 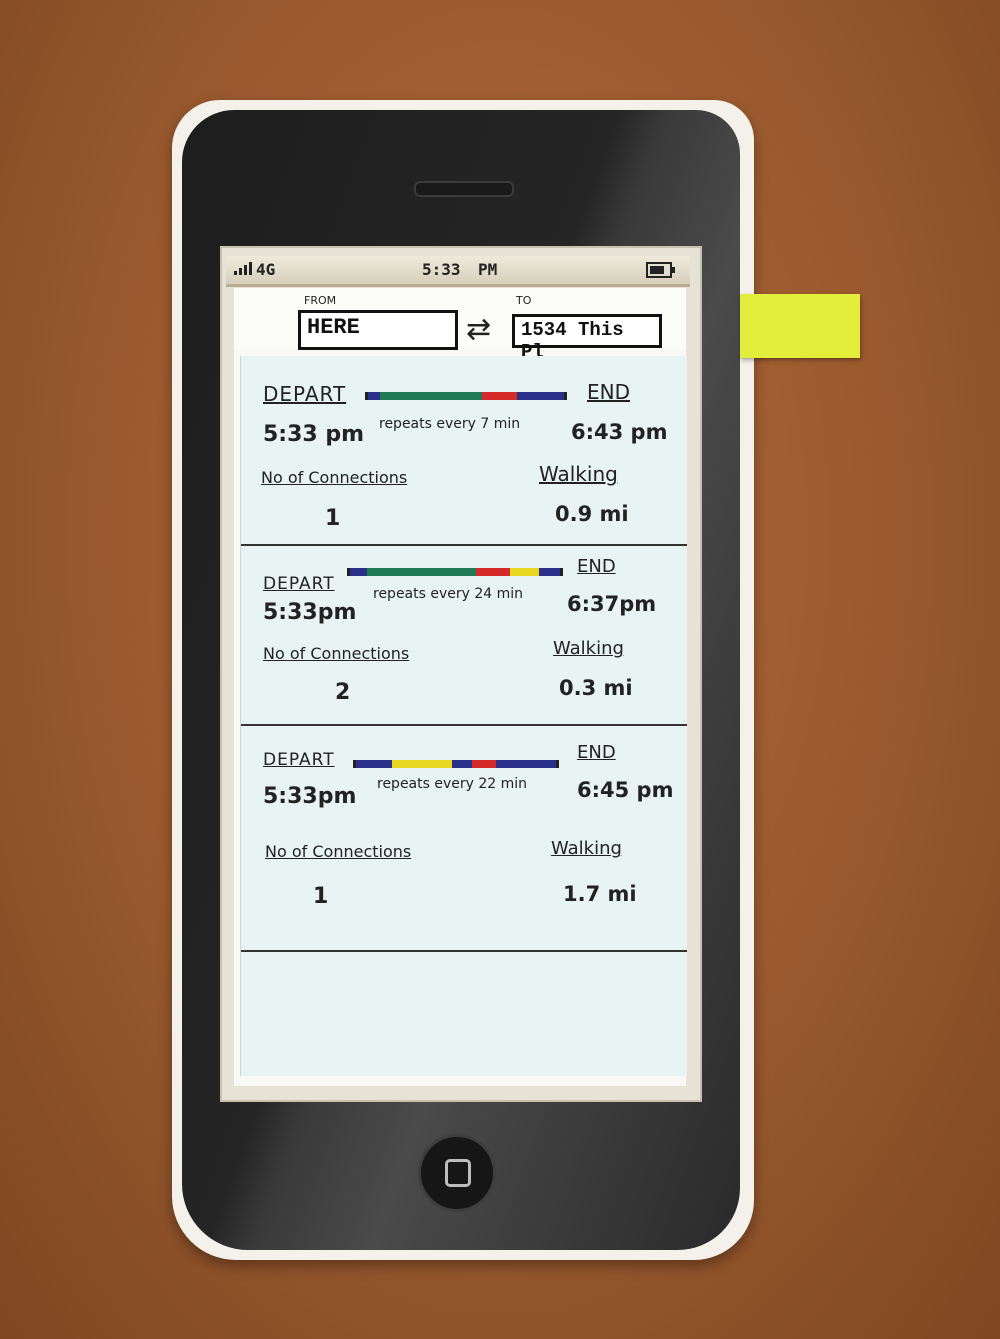 What do you see at coordinates (619, 432) in the screenshot?
I see `end-time: 6:43 pm` at bounding box center [619, 432].